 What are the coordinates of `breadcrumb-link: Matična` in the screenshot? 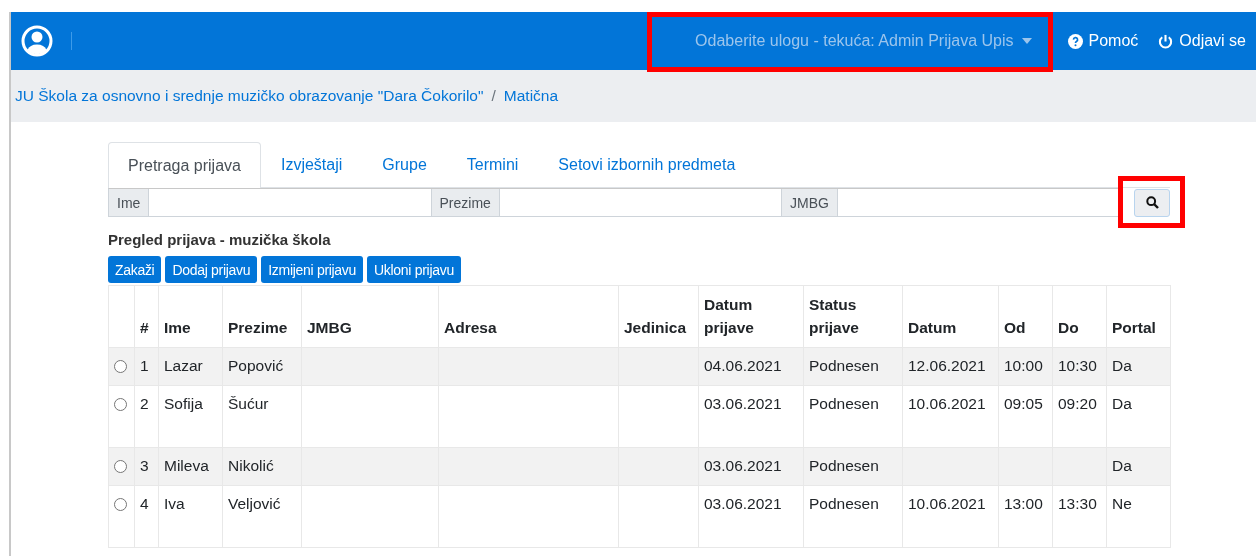 It's located at (531, 96).